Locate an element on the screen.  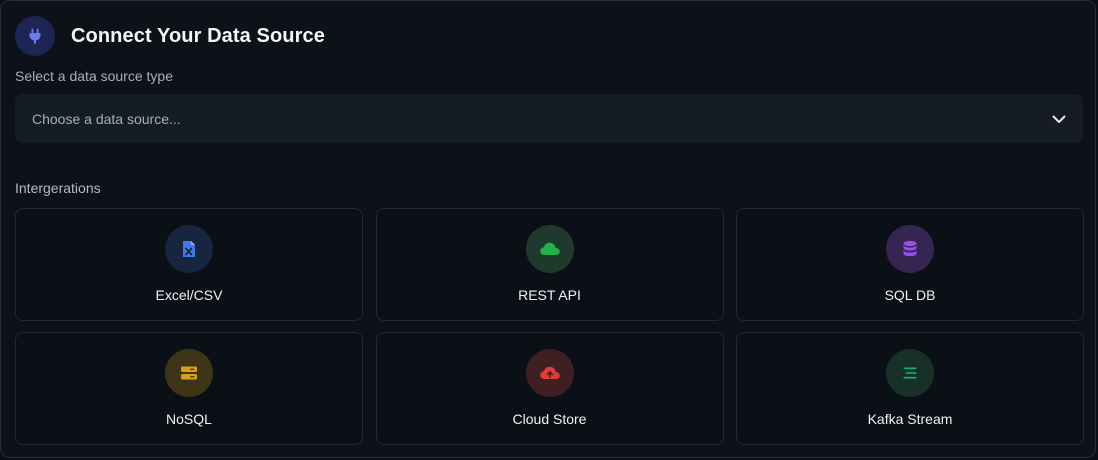
integration-card-label: REST API is located at coordinates (549, 295).